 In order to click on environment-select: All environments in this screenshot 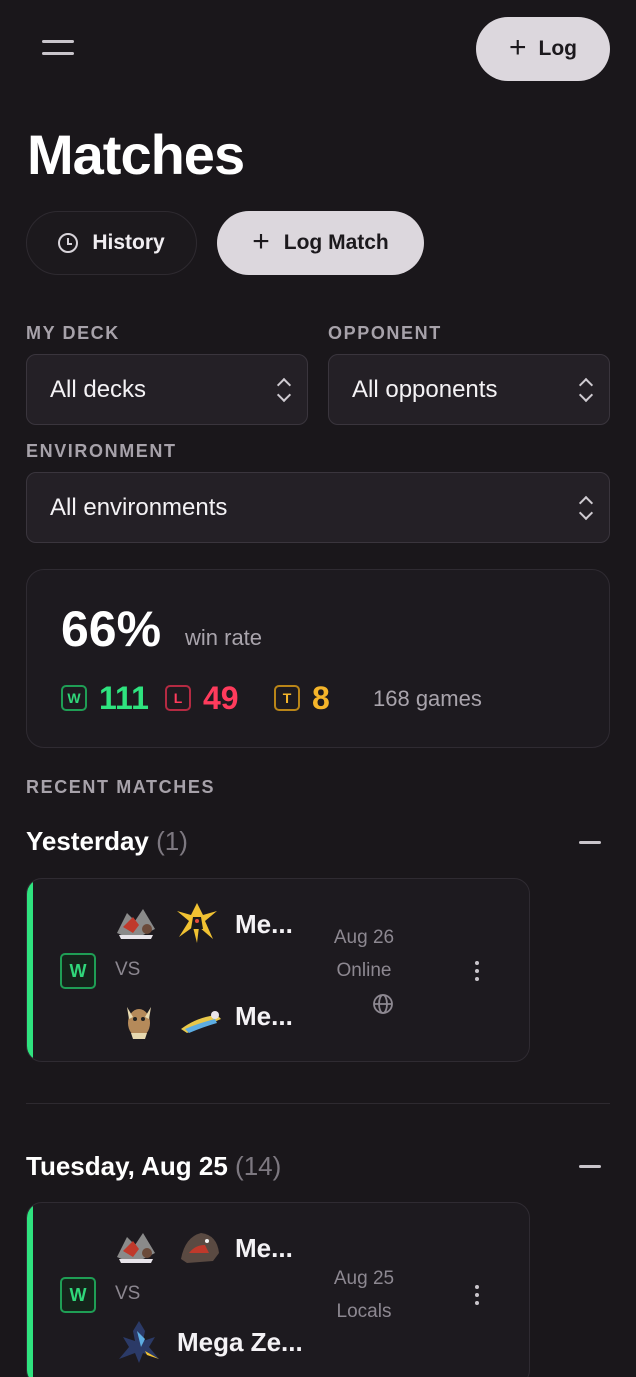, I will do `click(318, 507)`.